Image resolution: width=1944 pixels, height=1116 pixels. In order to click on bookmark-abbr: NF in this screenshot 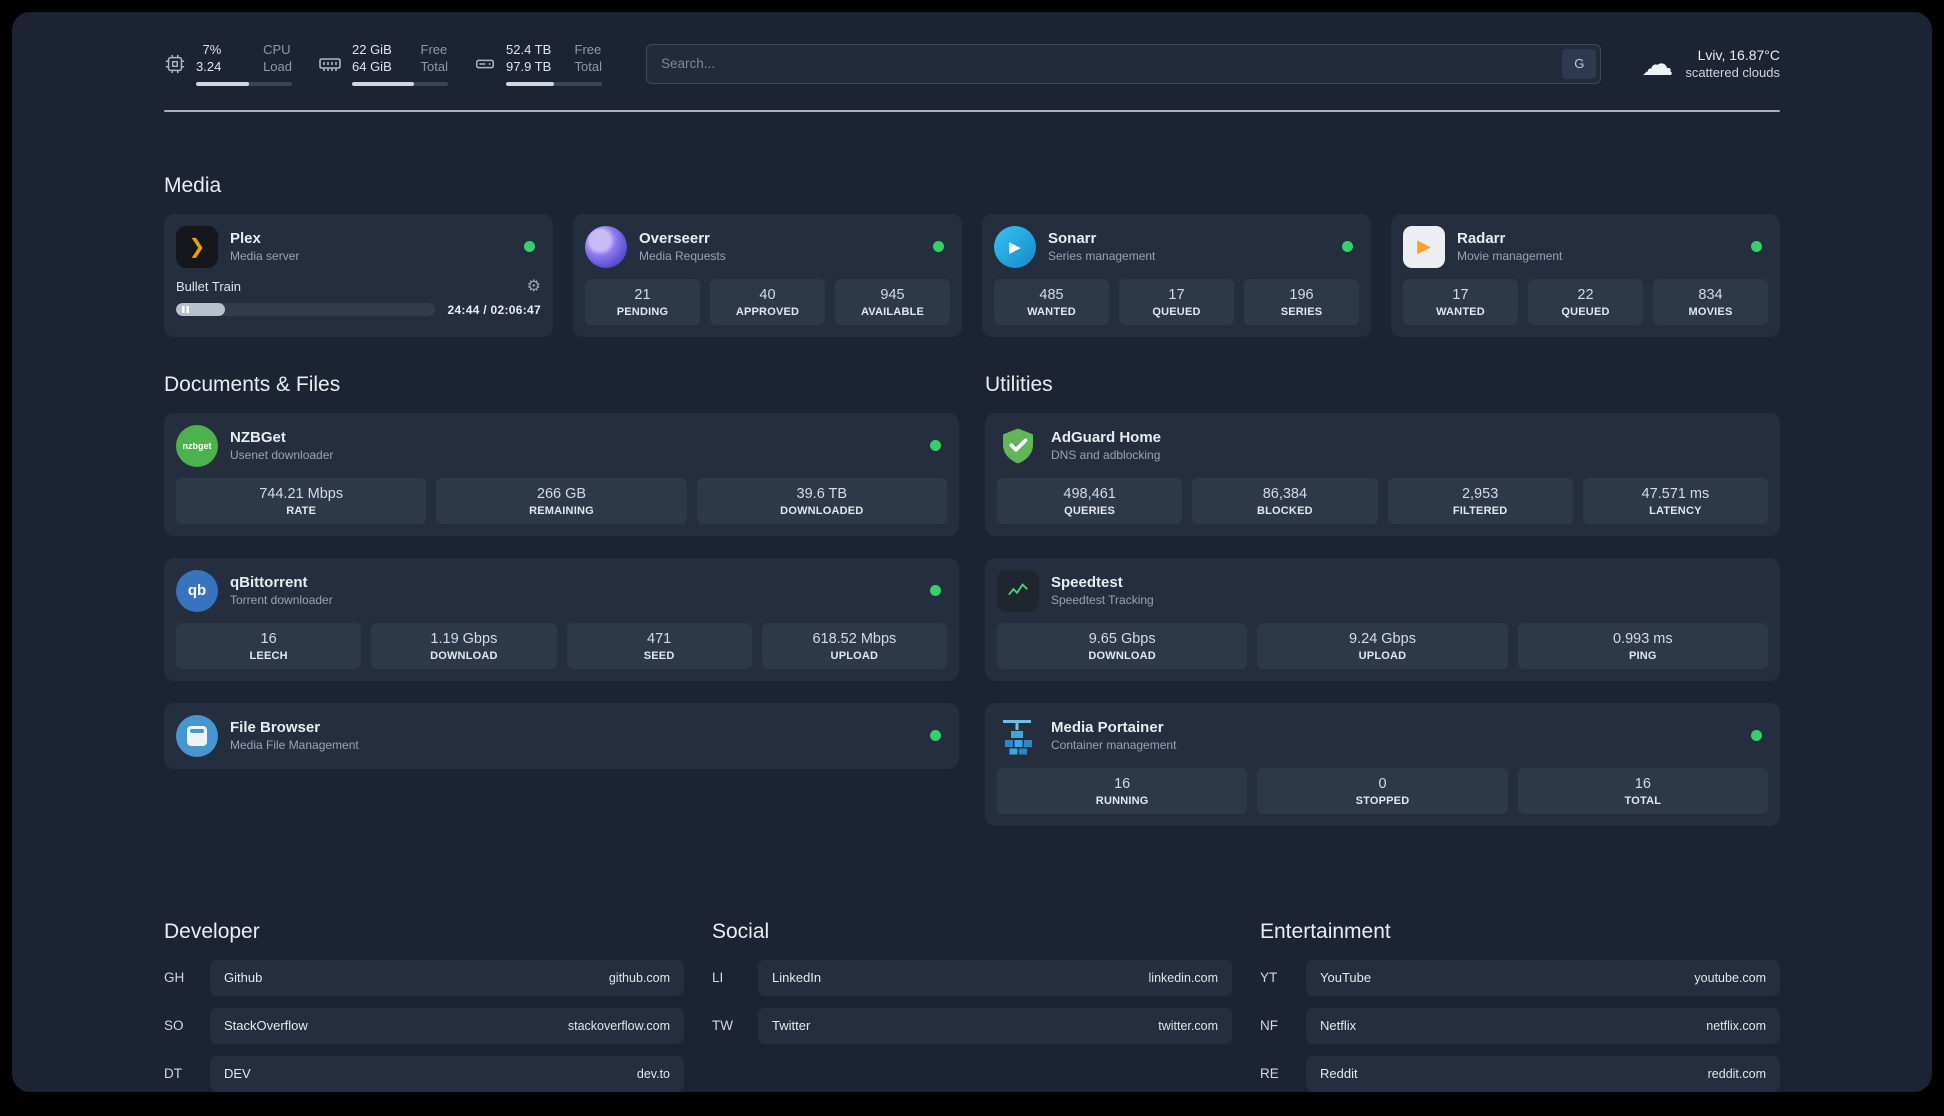, I will do `click(1269, 1026)`.